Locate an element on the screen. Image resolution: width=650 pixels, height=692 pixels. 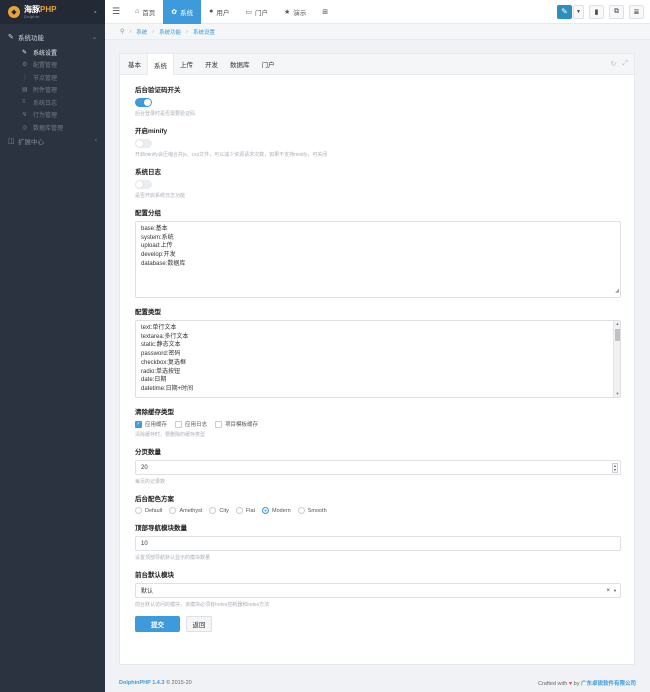
list-icon: ≣ is located at coordinates (636, 12).